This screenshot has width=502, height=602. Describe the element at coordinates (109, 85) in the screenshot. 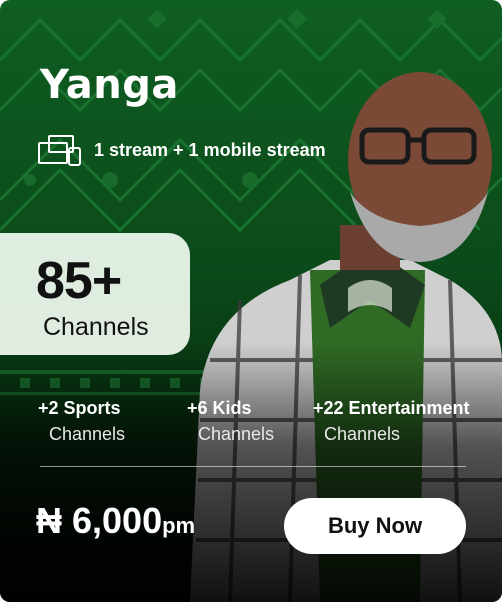

I see `plan-title: Yanga` at that location.